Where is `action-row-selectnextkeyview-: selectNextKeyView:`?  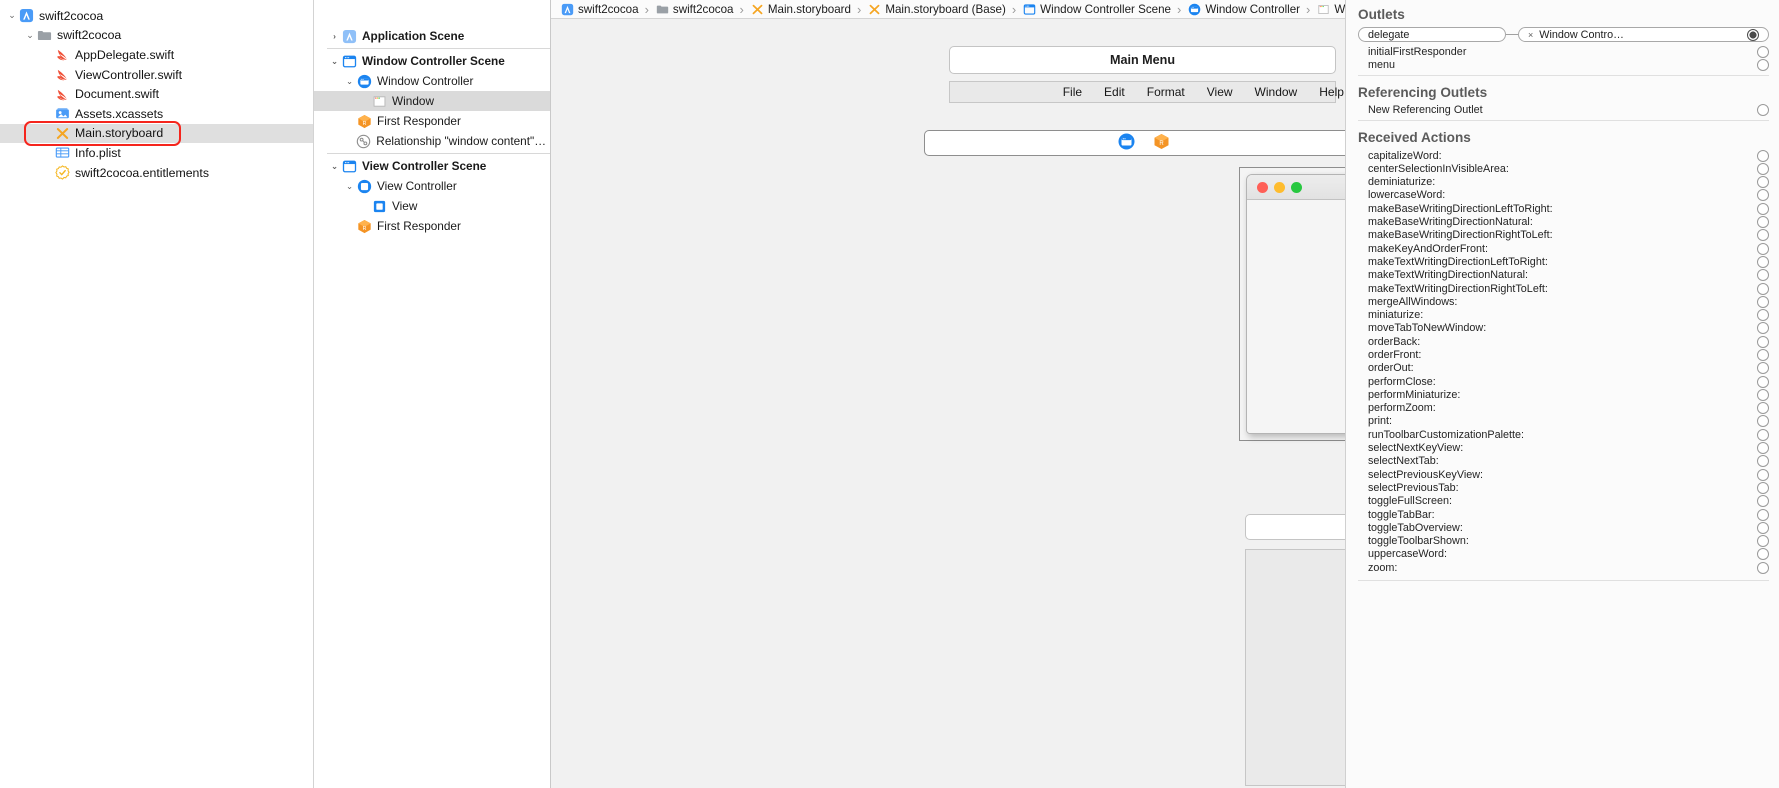
action-row-selectnextkeyview-: selectNextKeyView: is located at coordinates (1563, 448).